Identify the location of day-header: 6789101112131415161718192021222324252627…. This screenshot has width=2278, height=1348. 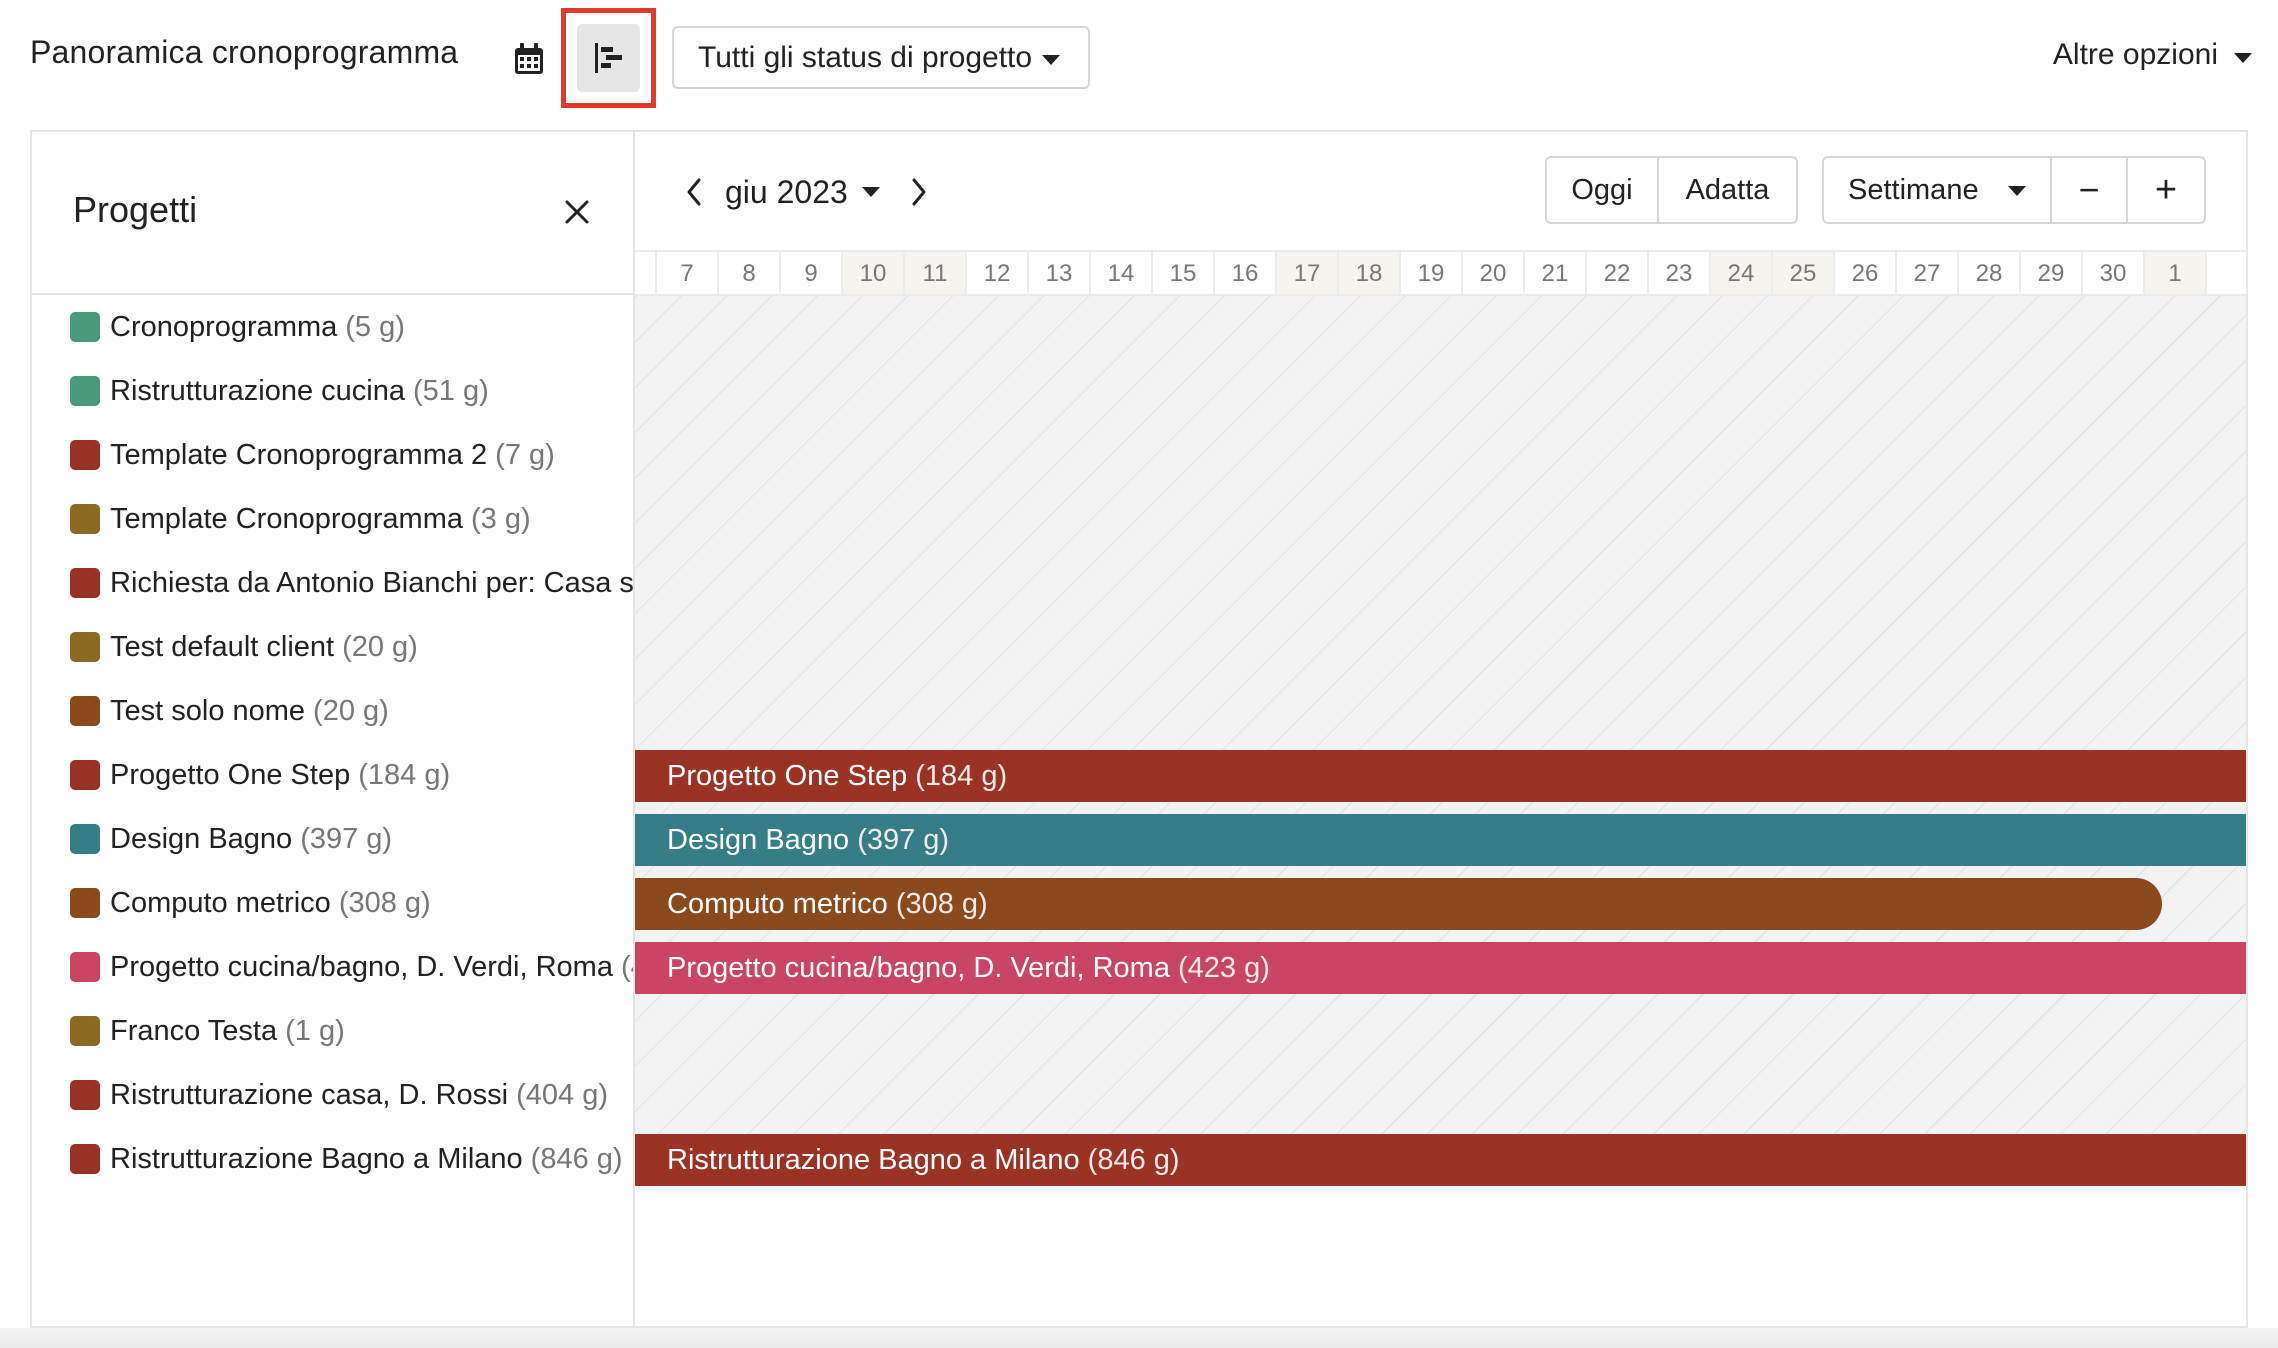
(1440, 273).